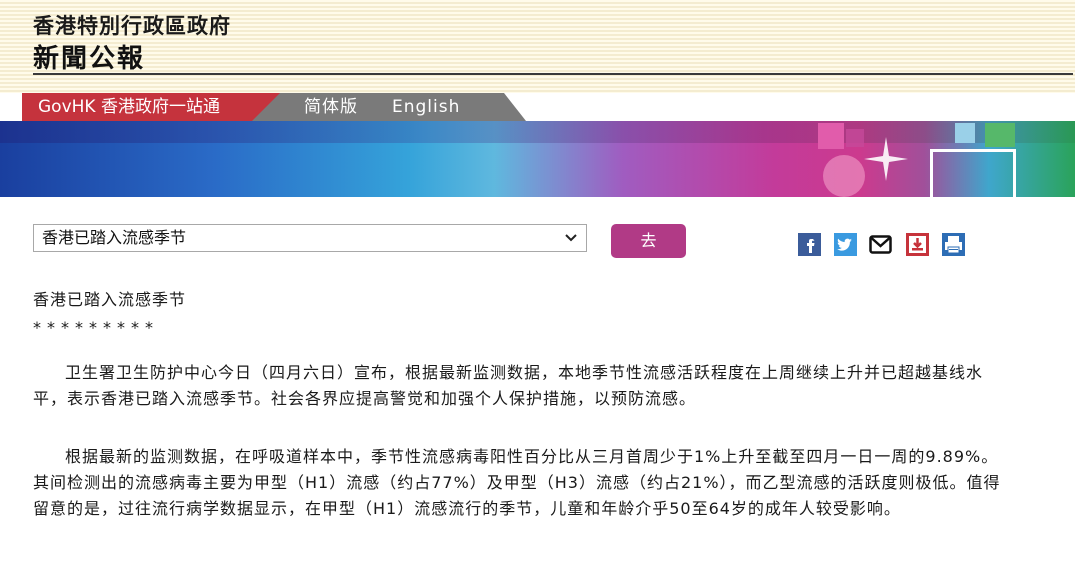 This screenshot has width=1075, height=562. Describe the element at coordinates (132, 26) in the screenshot. I see `government-name: 香港特別行政區政府` at that location.